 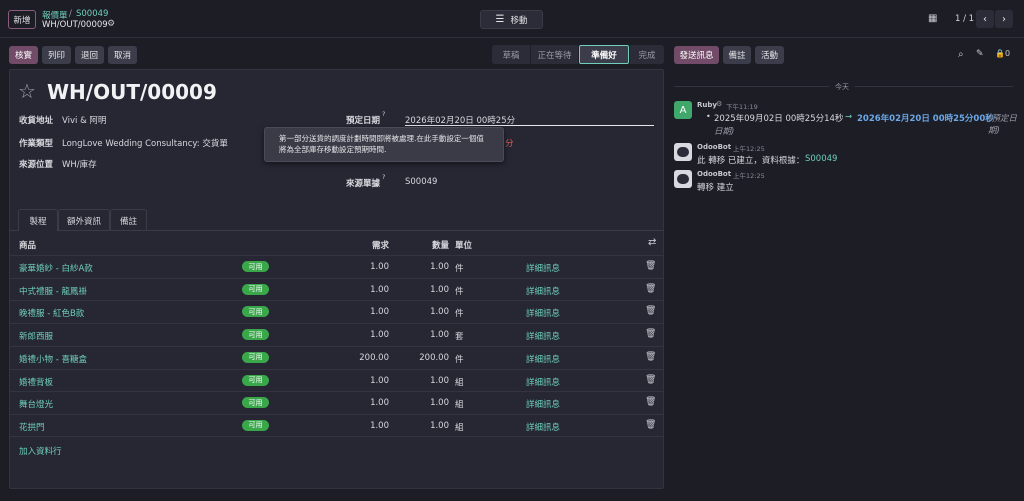 What do you see at coordinates (56, 55) in the screenshot?
I see `print-button: 列印` at bounding box center [56, 55].